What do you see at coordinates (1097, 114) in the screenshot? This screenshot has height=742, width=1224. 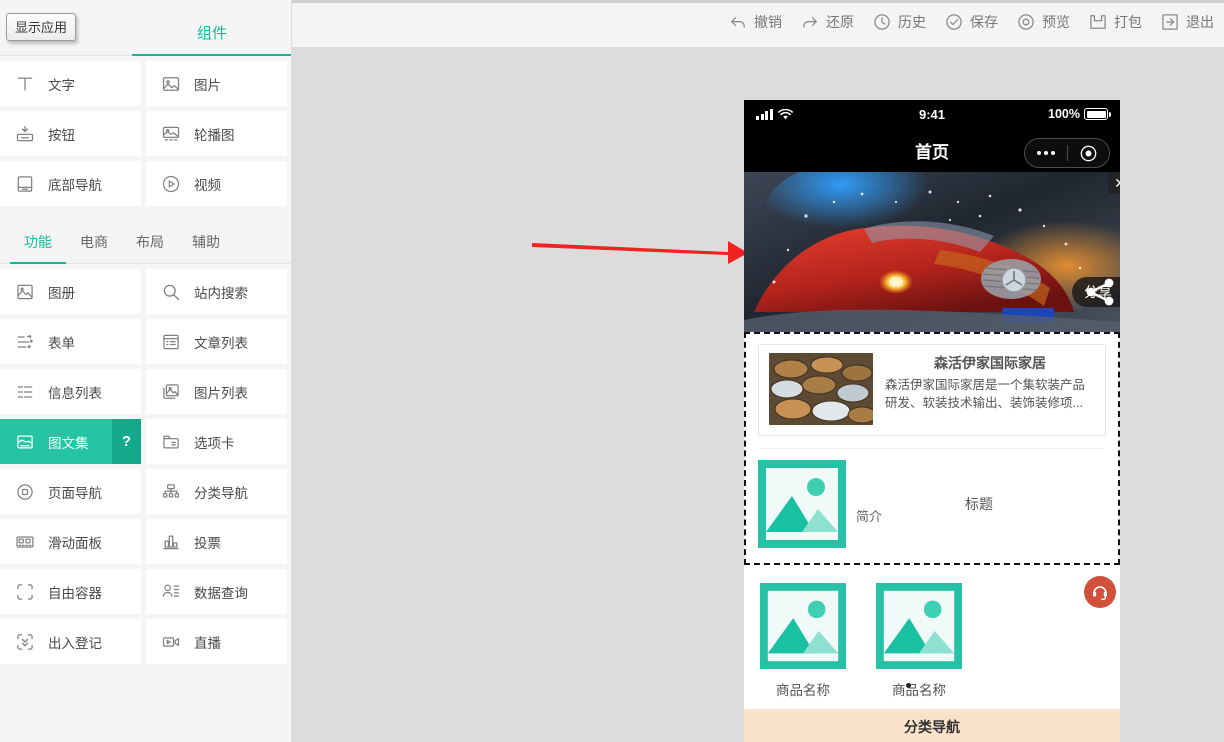 I see `battery-full-icon` at bounding box center [1097, 114].